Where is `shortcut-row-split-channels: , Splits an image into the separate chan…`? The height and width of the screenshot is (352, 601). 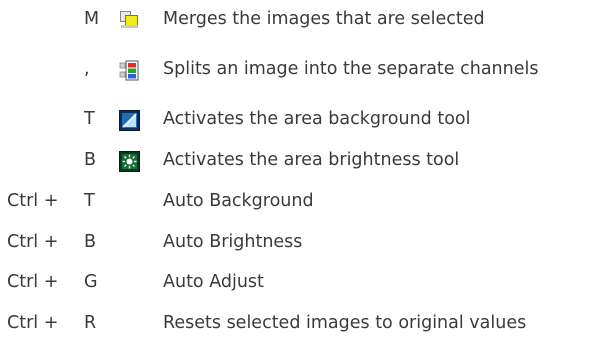
shortcut-row-split-channels: , Splits an image into the separate chan… is located at coordinates (300, 70).